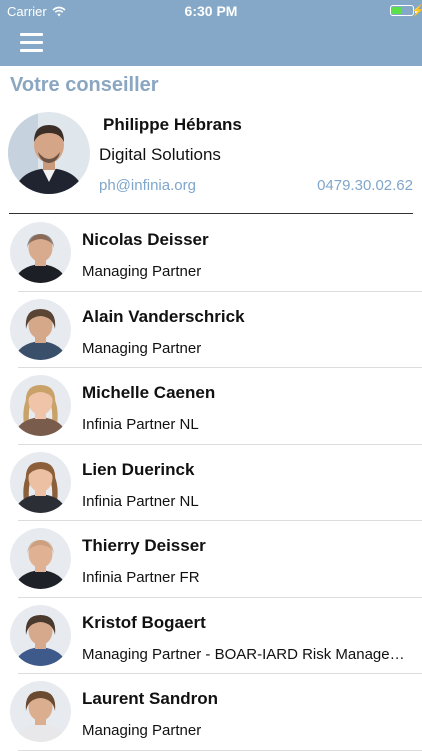 This screenshot has height=751, width=422. What do you see at coordinates (145, 239) in the screenshot?
I see `contact-name: Nicolas Deisser` at bounding box center [145, 239].